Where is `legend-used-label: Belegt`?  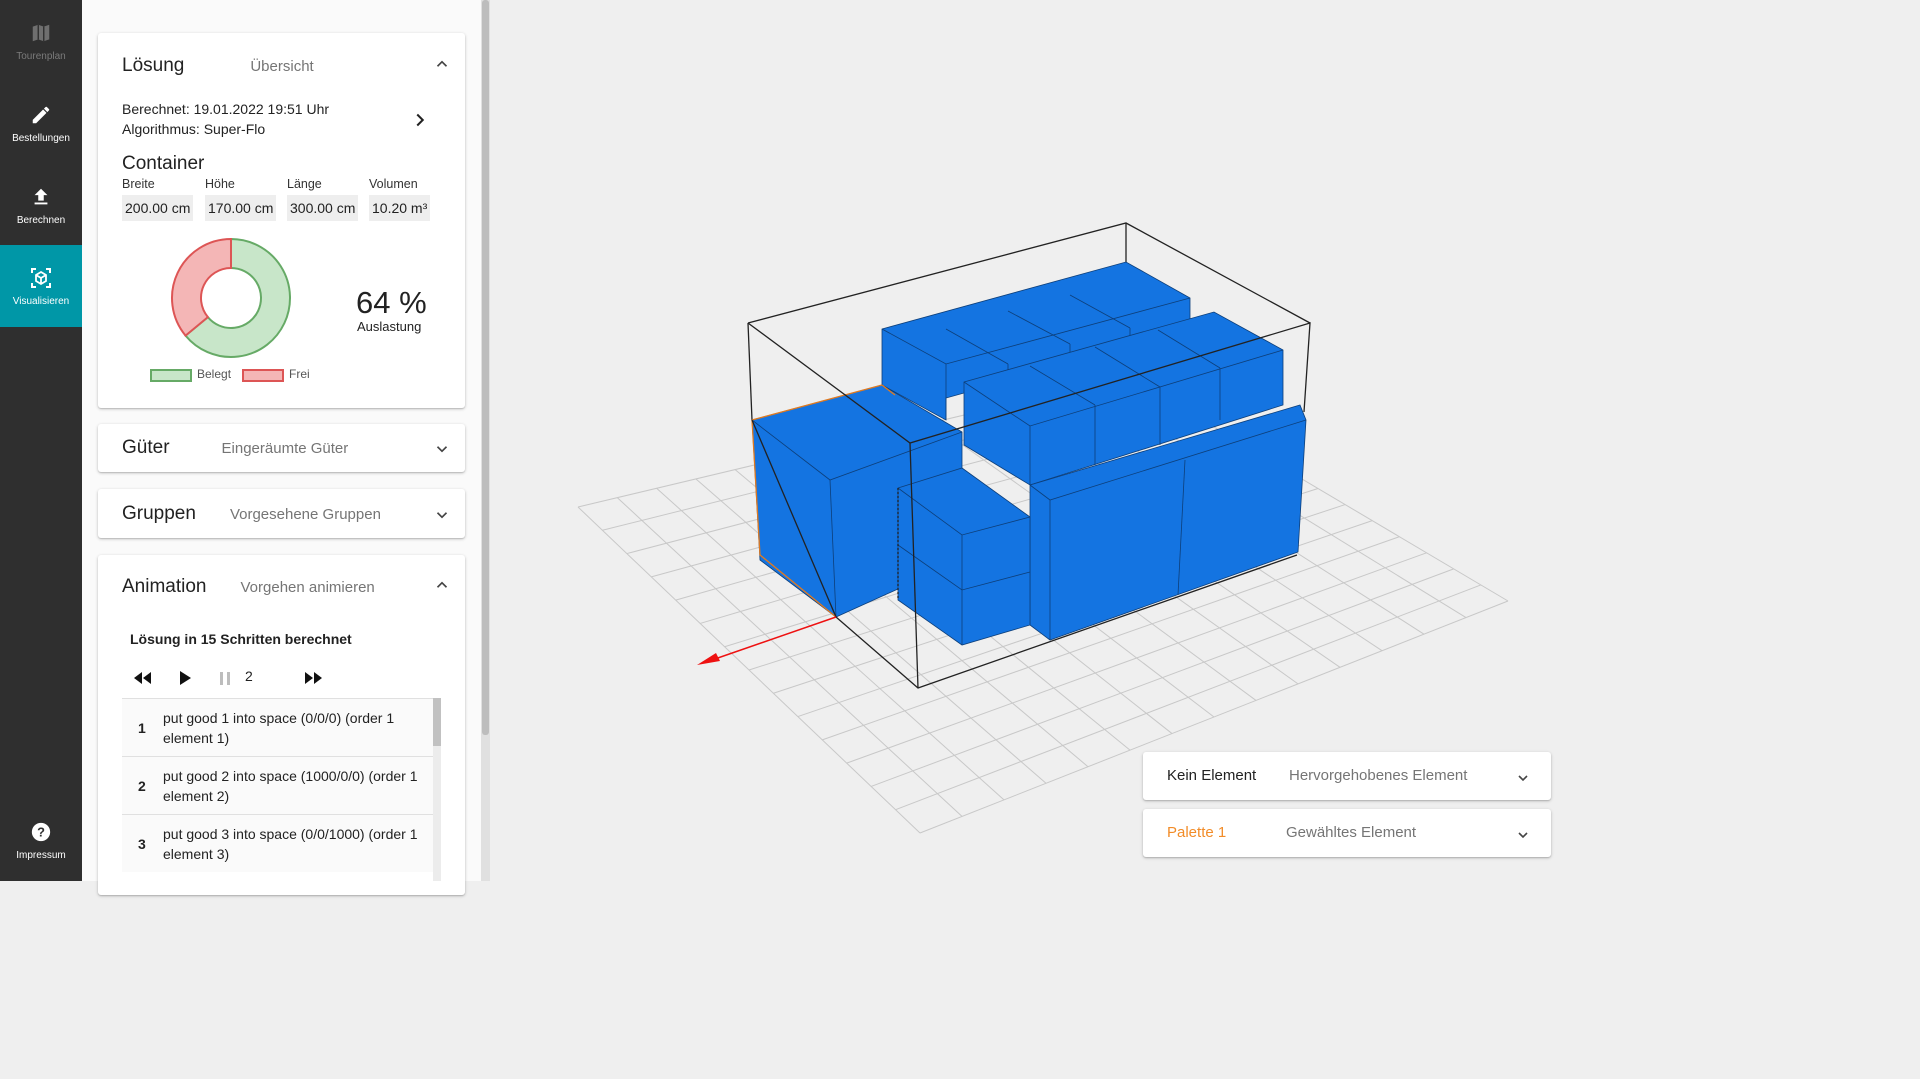 legend-used-label: Belegt is located at coordinates (214, 374).